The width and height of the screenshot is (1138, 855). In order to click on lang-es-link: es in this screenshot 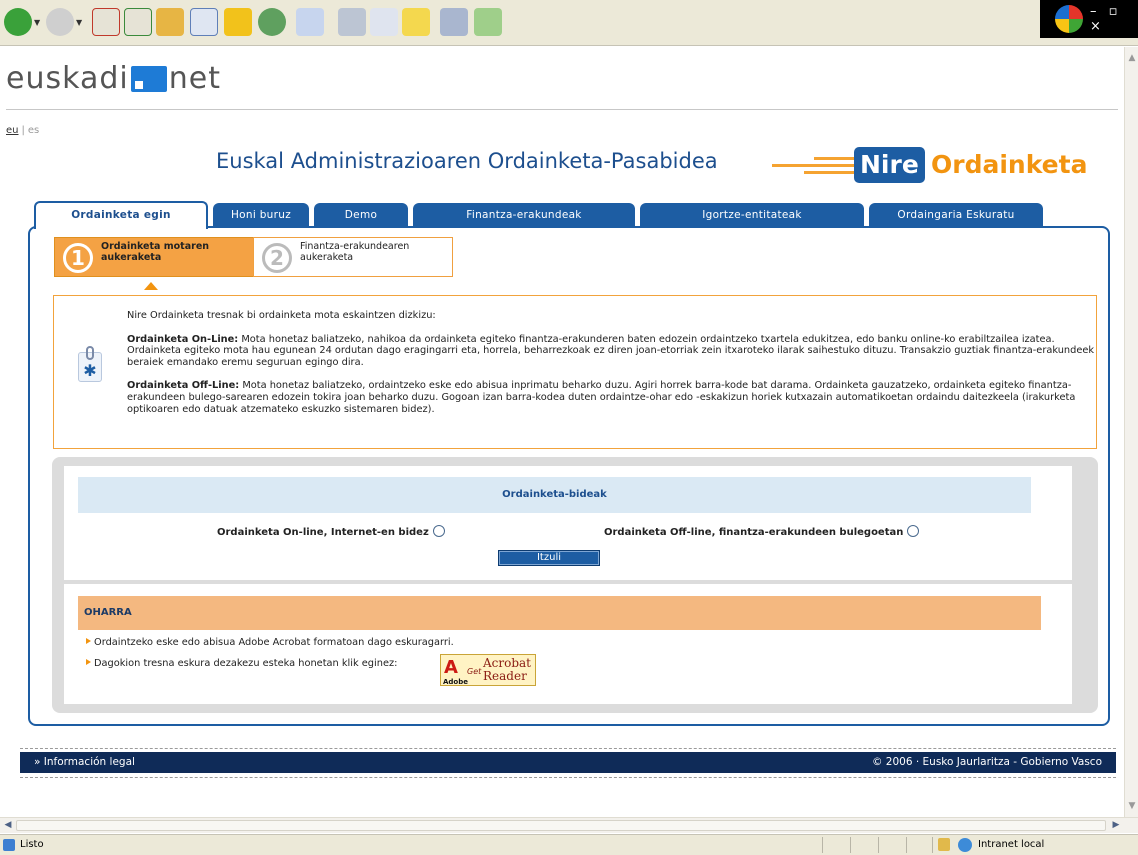, I will do `click(33, 130)`.